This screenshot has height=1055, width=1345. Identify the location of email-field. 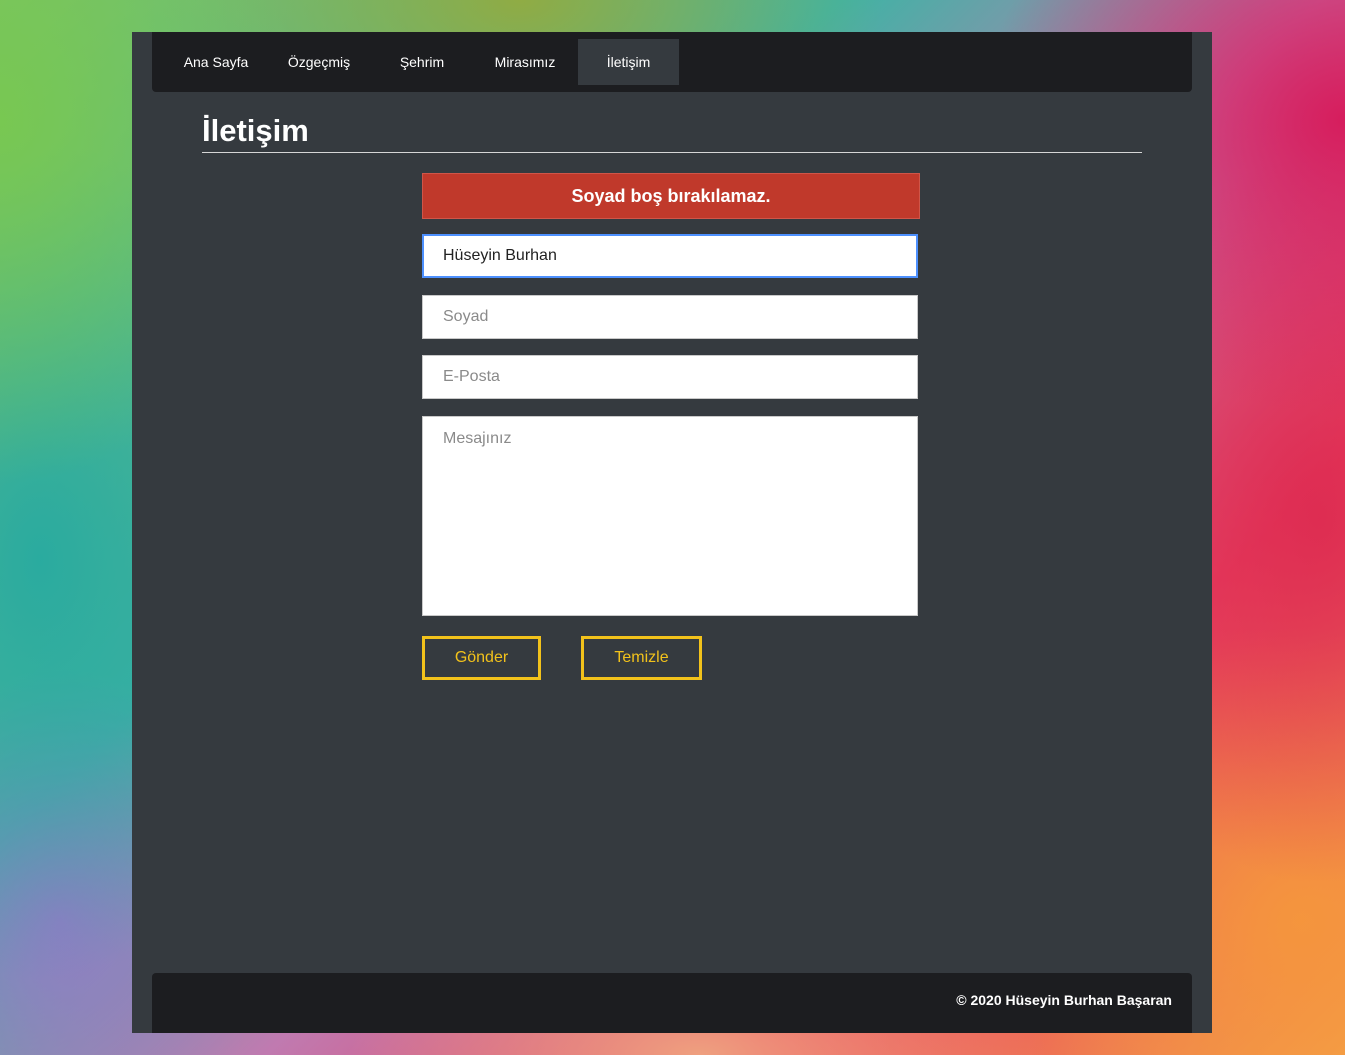
(670, 377).